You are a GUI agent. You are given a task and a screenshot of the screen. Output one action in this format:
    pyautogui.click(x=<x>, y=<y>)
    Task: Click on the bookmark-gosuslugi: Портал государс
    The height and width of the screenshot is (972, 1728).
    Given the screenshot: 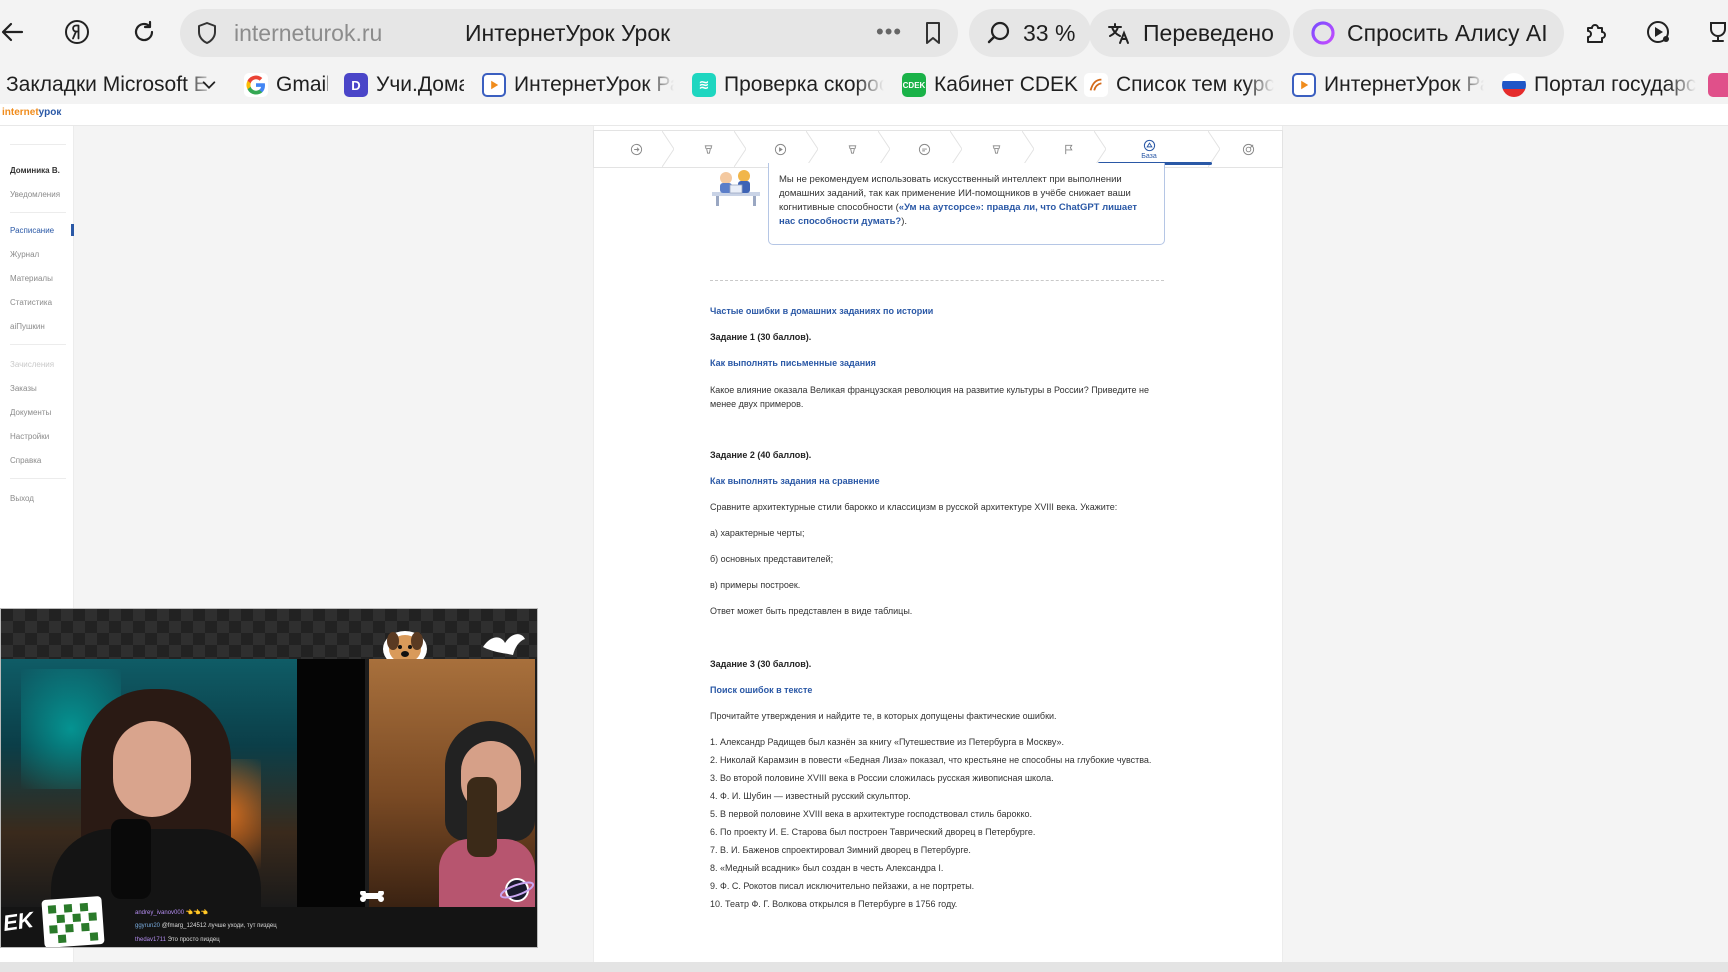 What is the action you would take?
    pyautogui.click(x=1599, y=85)
    